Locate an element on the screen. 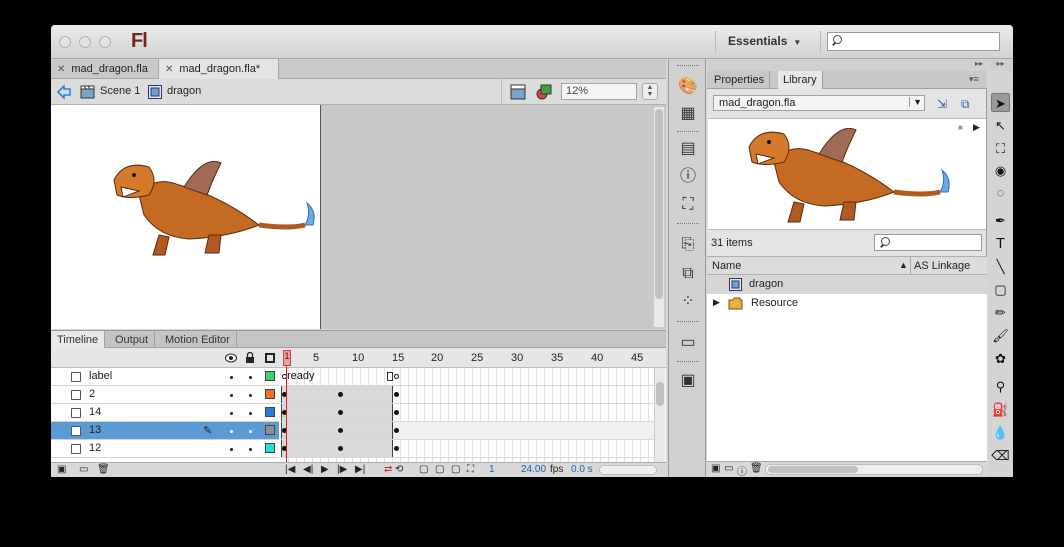 The height and width of the screenshot is (547, 1064). center-frame-icon: ⇄ is located at coordinates (388, 469).